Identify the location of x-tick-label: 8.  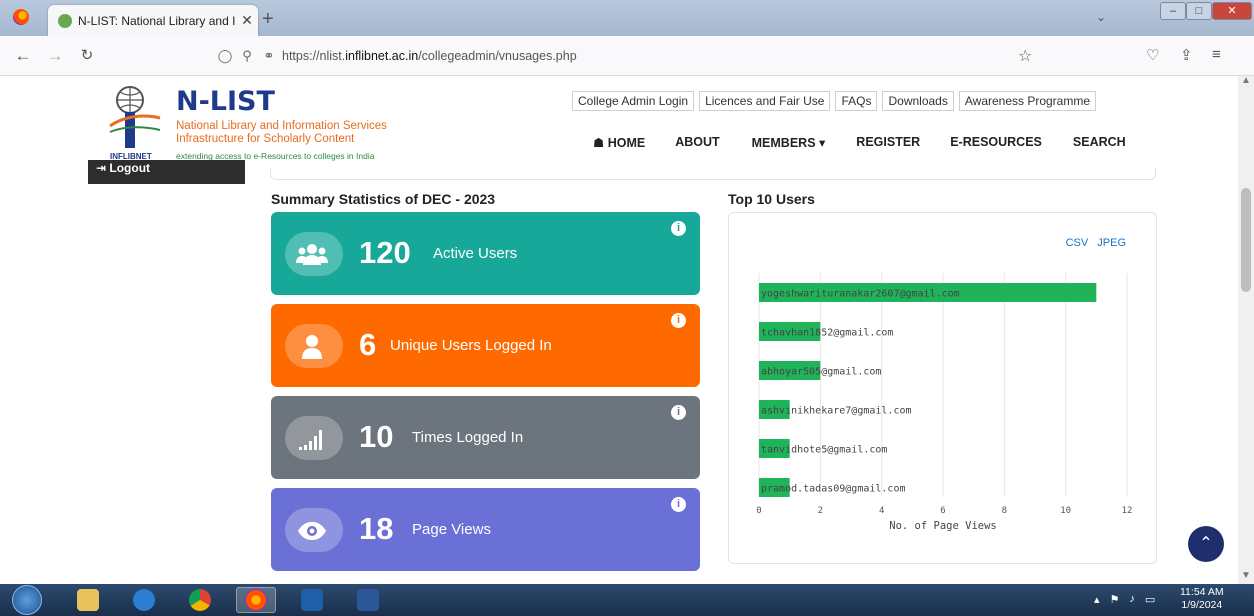
(1004, 511).